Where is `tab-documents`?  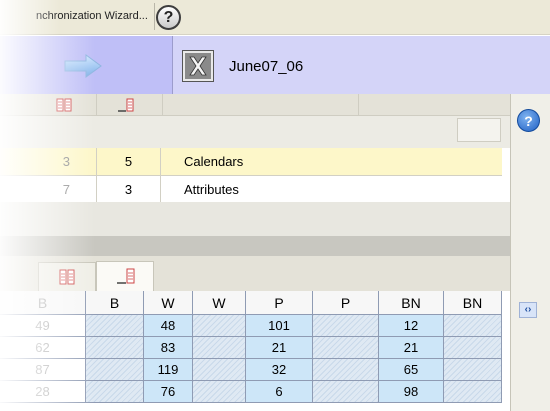
tab-documents is located at coordinates (67, 277).